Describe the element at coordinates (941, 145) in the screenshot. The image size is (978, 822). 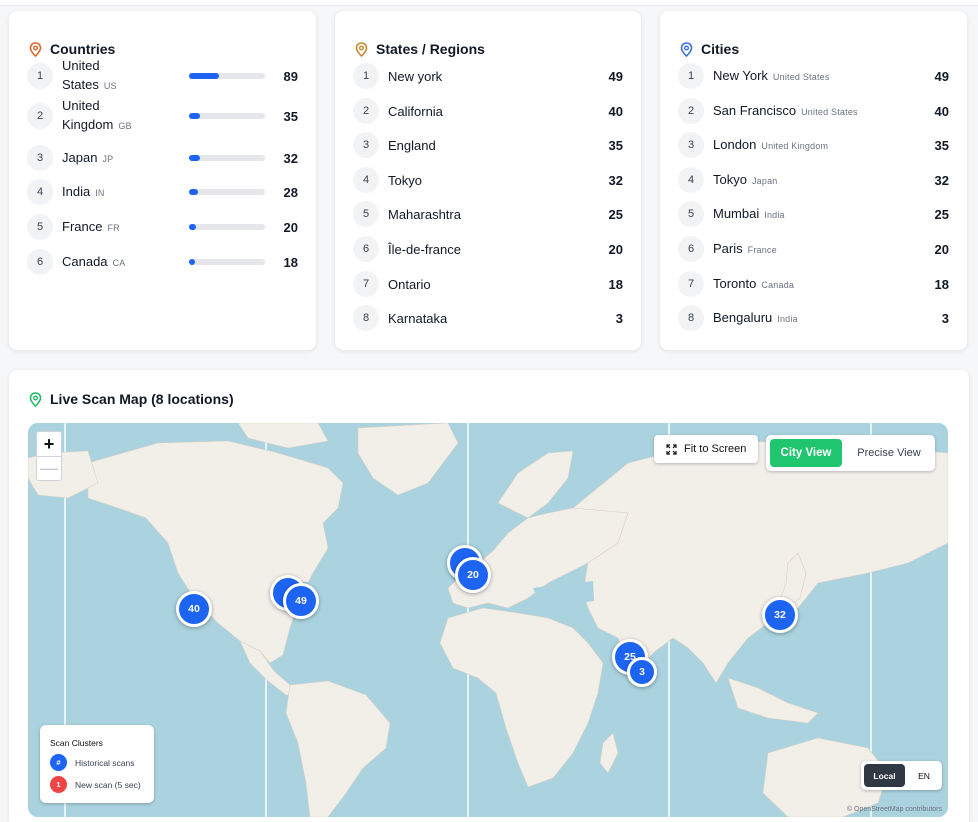
I see `city-count: 35` at that location.